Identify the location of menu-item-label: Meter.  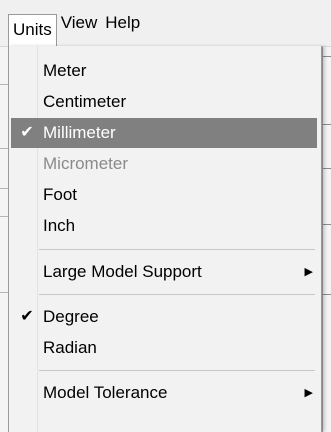
(65, 70).